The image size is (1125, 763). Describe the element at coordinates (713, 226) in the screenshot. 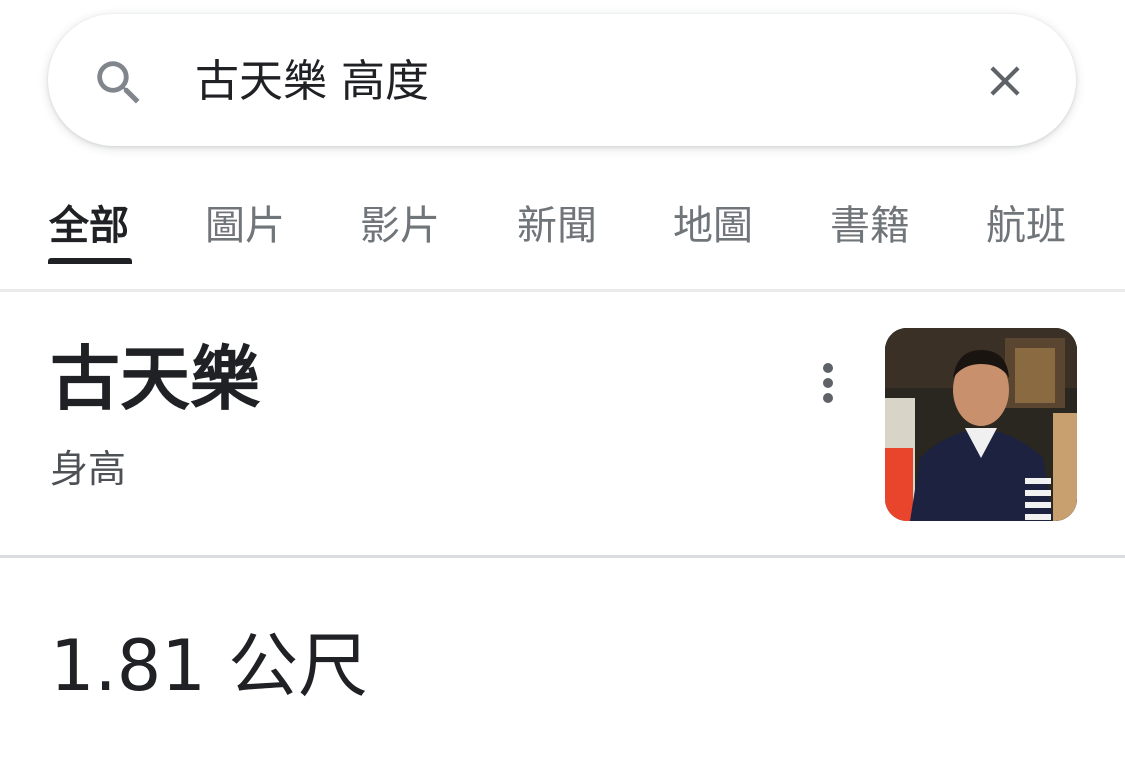

I see `tab-maps: 地圖` at that location.